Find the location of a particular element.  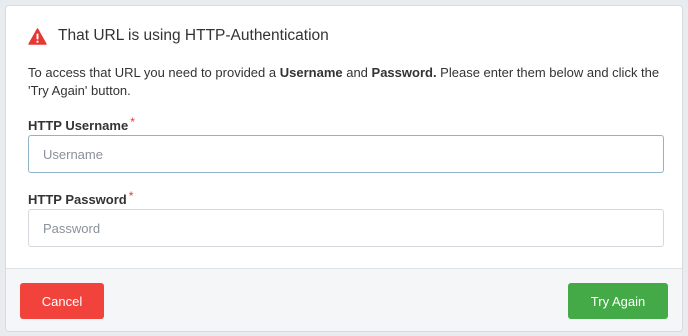

try-again-button: Try Again is located at coordinates (618, 301).